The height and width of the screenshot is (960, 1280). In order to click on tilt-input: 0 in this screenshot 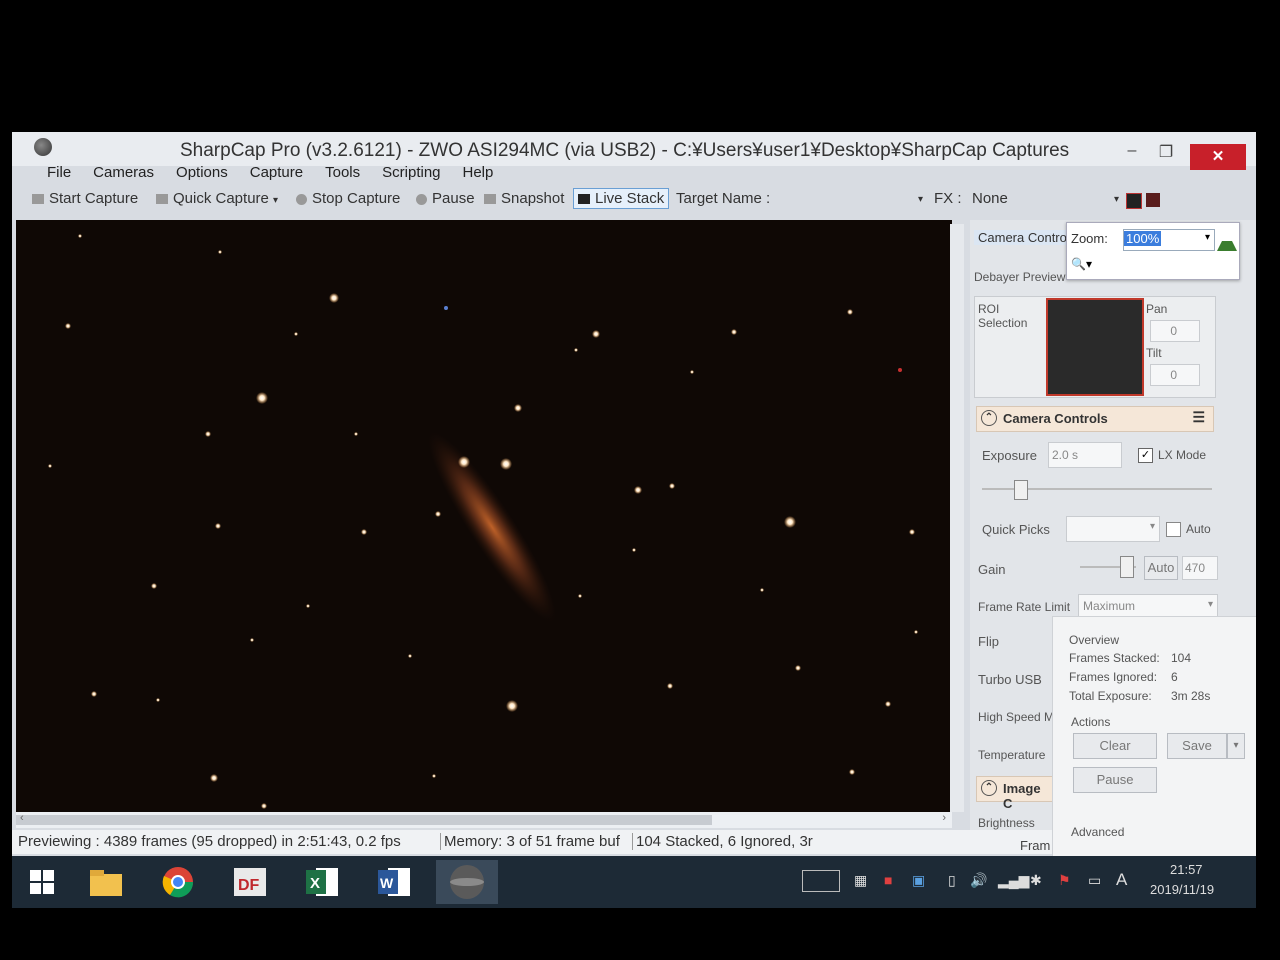, I will do `click(1175, 375)`.